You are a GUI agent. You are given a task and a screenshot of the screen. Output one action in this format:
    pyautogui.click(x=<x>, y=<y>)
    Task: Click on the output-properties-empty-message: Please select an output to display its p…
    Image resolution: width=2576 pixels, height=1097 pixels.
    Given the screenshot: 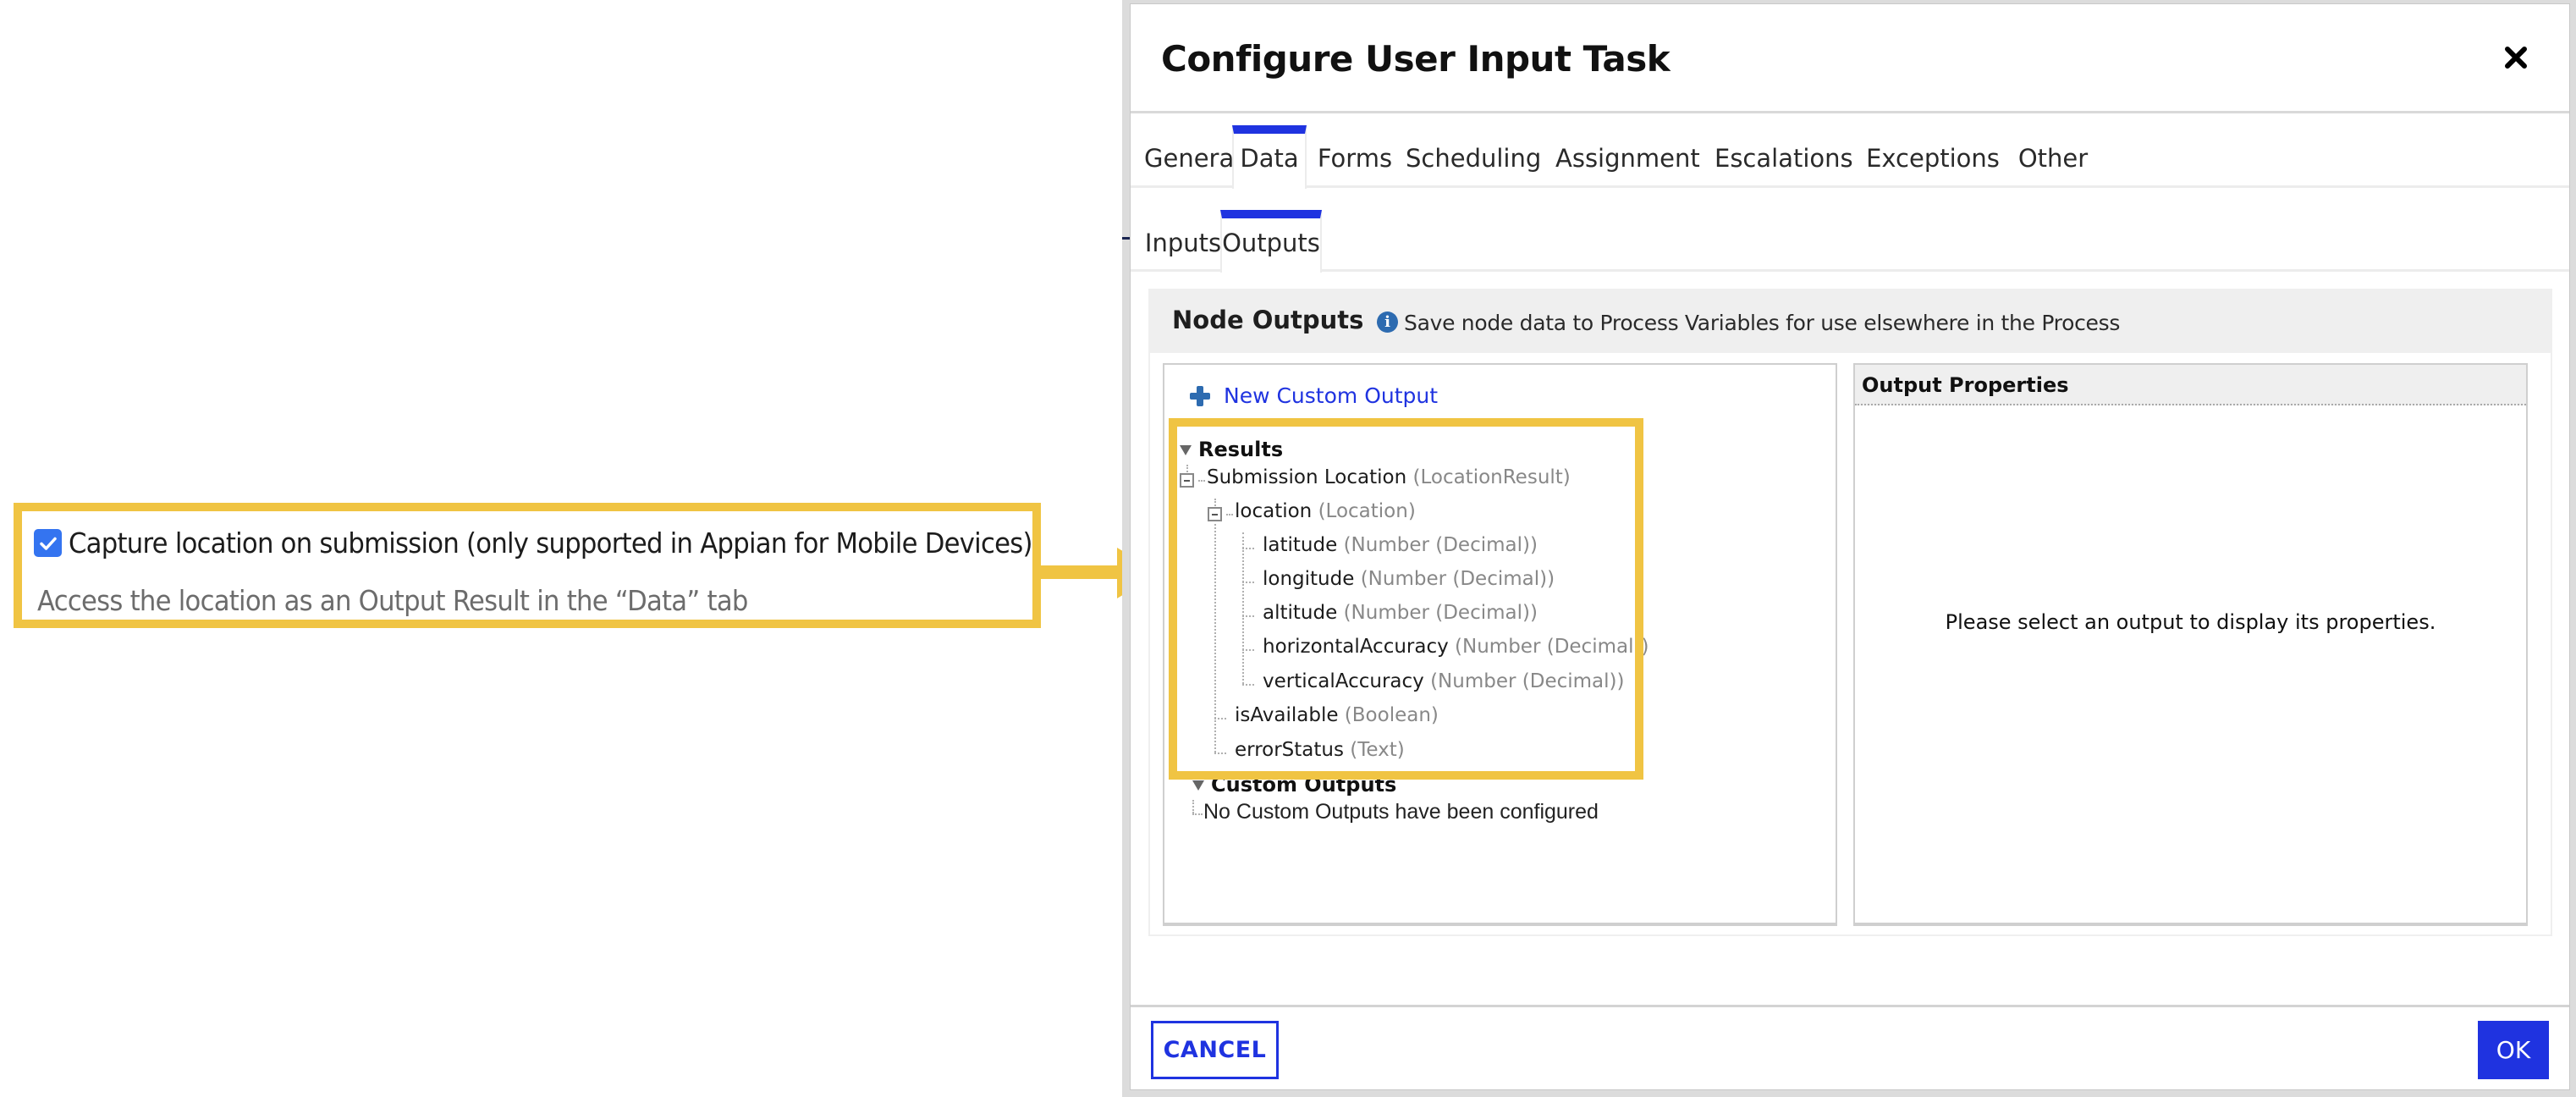 What is the action you would take?
    pyautogui.click(x=2190, y=622)
    